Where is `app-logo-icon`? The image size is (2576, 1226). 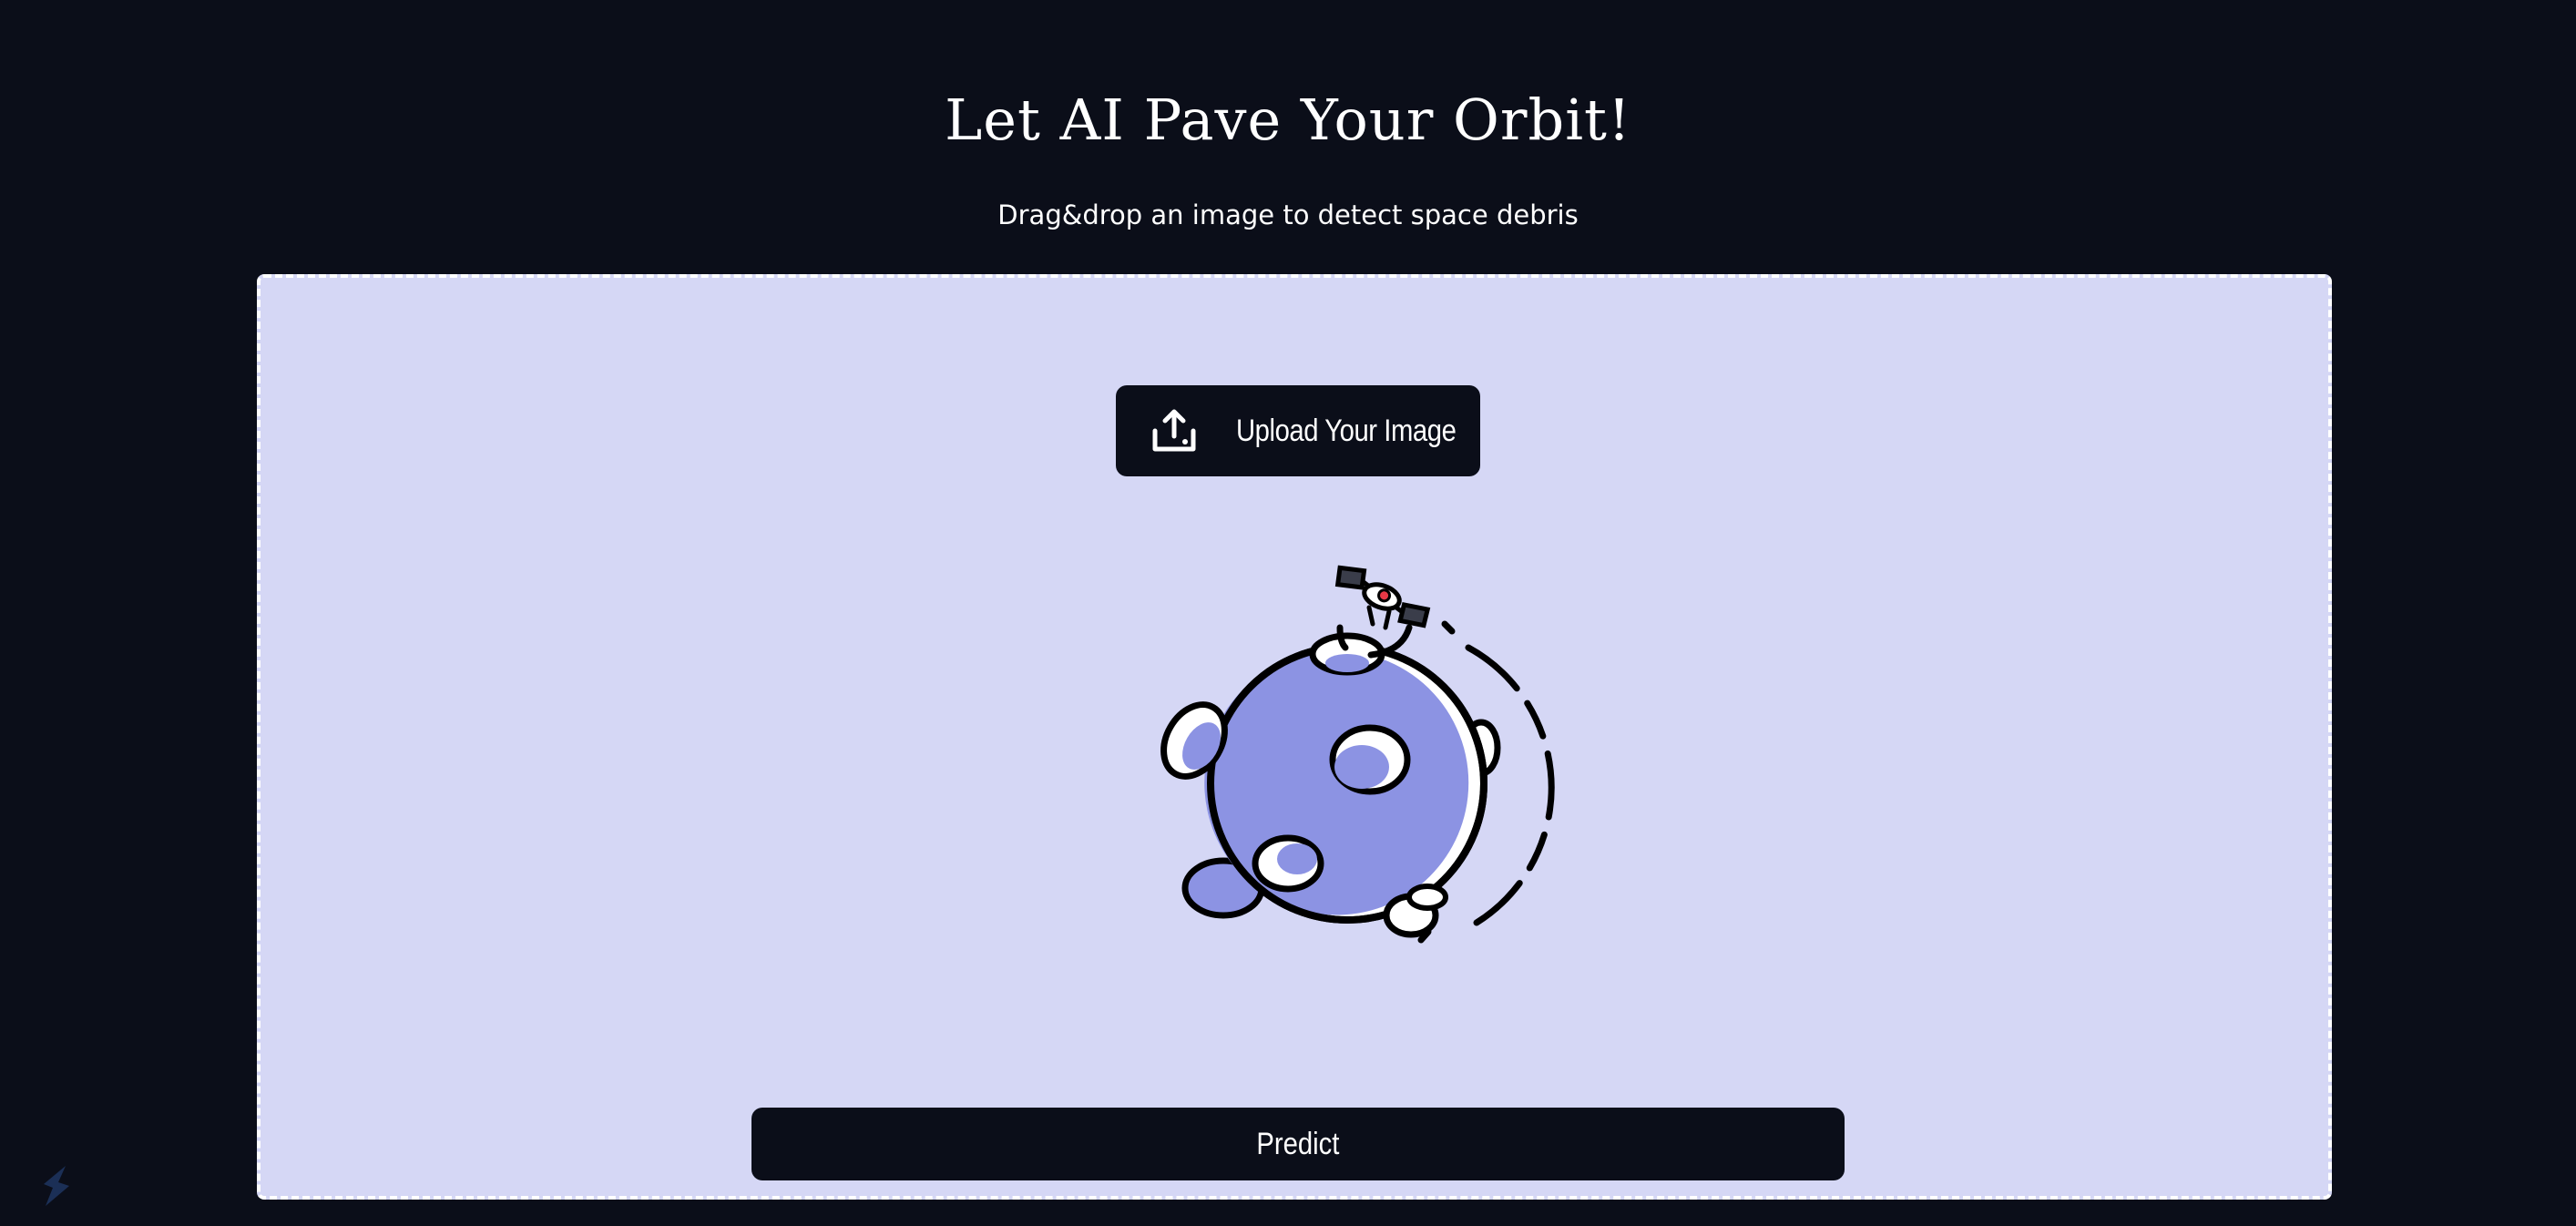 app-logo-icon is located at coordinates (56, 1186).